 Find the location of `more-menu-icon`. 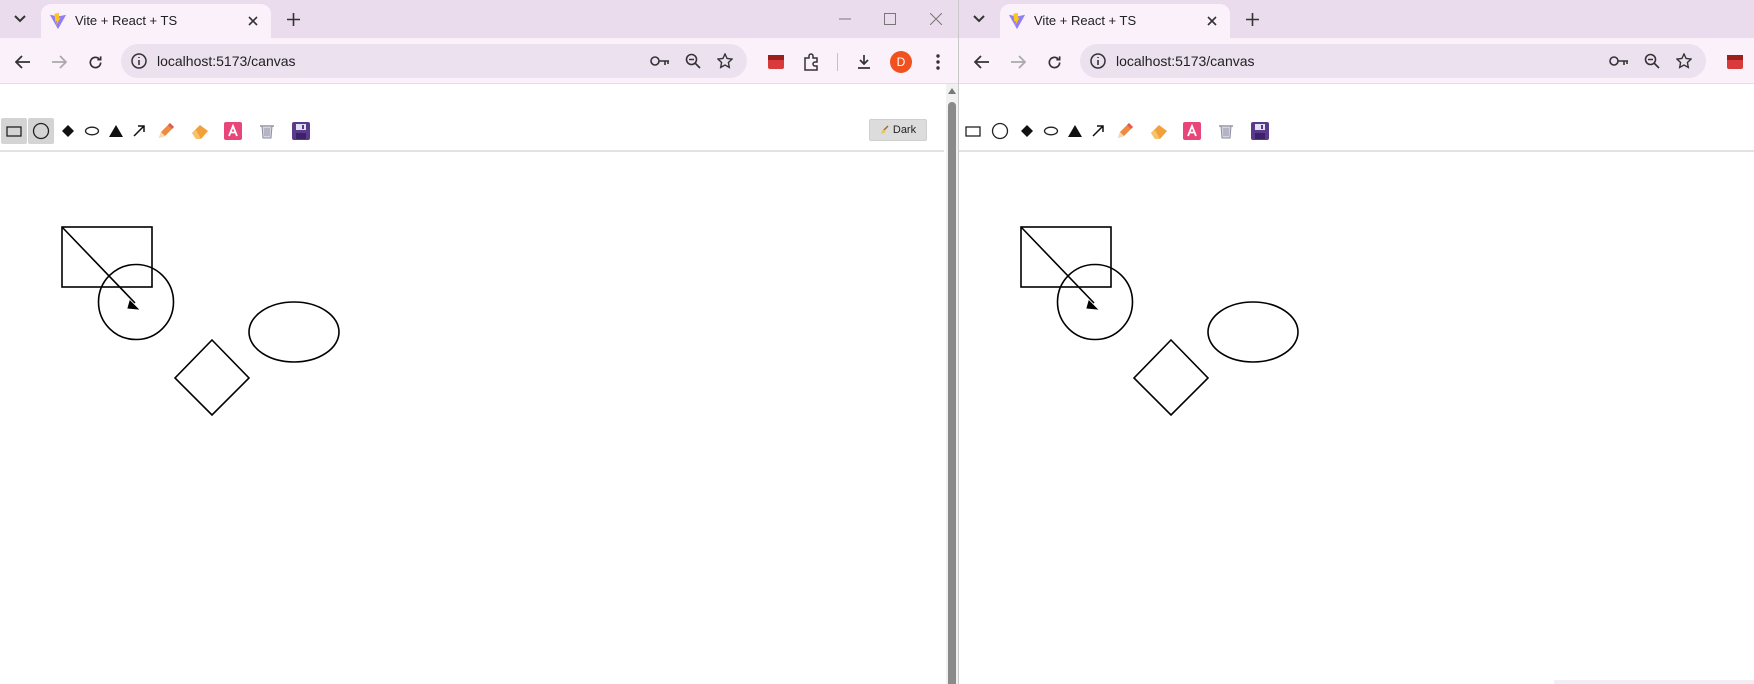

more-menu-icon is located at coordinates (938, 62).